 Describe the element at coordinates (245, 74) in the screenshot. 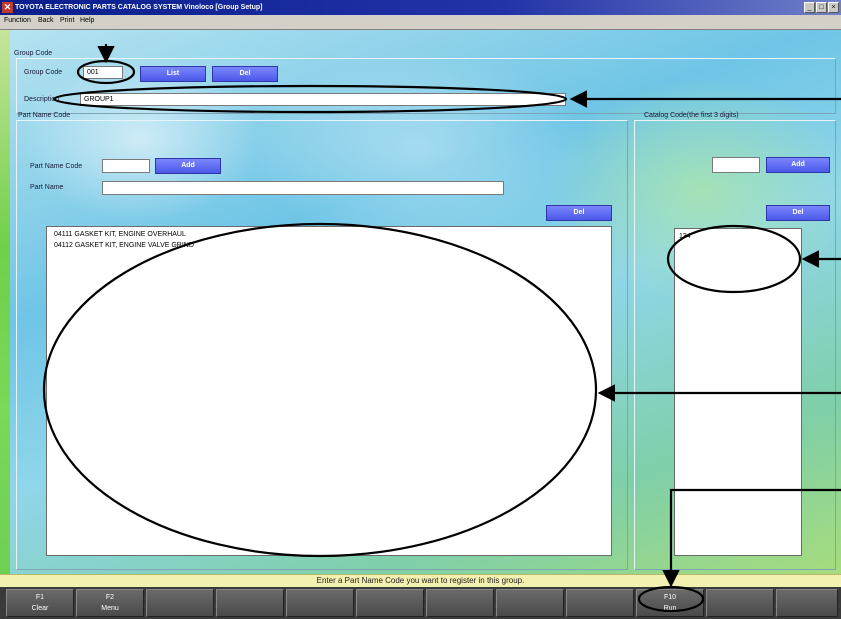

I see `group-del-button: Del` at that location.